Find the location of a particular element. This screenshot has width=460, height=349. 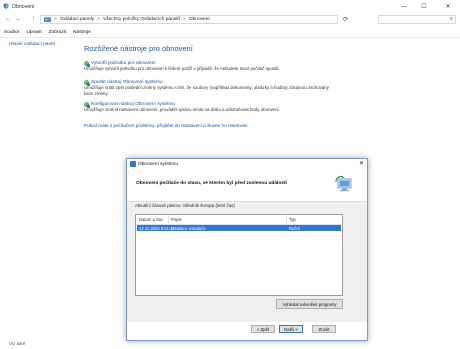

minimize-button: — is located at coordinates (404, 6).